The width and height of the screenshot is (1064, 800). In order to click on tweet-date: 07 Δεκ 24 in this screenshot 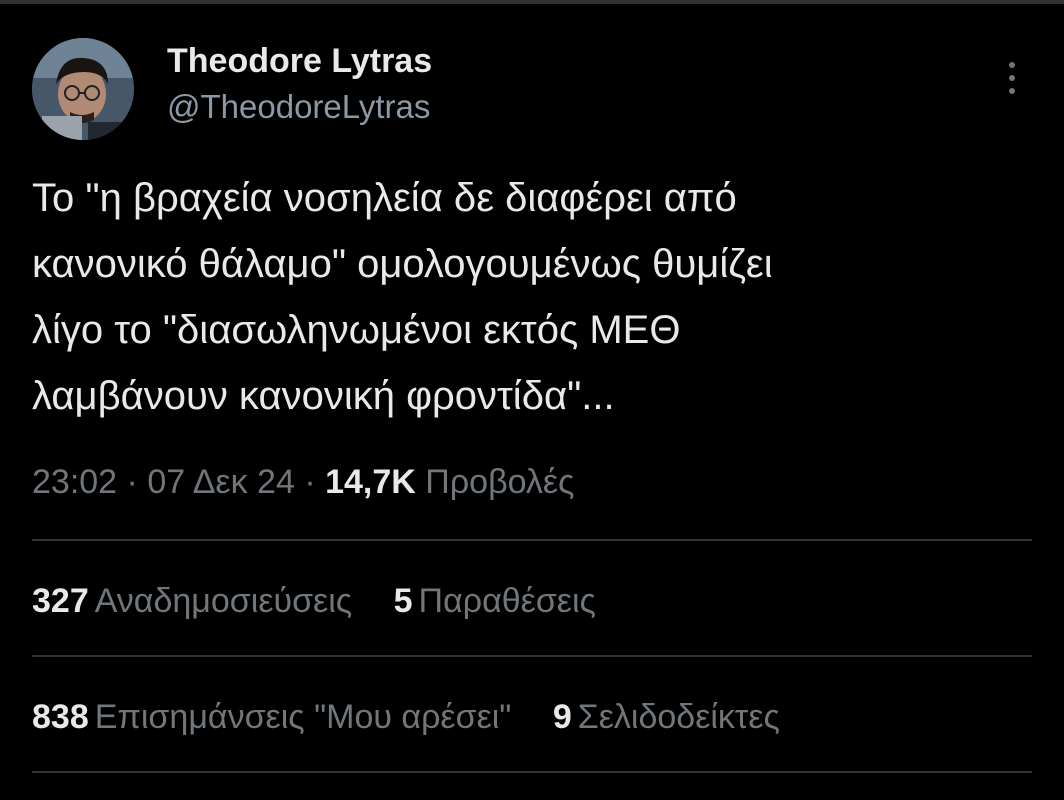, I will do `click(221, 482)`.